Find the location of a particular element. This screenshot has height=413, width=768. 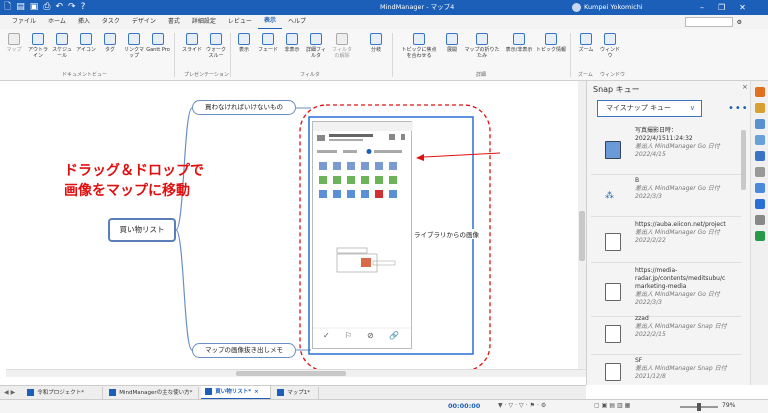

view-mode-icons: ▢▣▤▥▦ is located at coordinates (613, 405).